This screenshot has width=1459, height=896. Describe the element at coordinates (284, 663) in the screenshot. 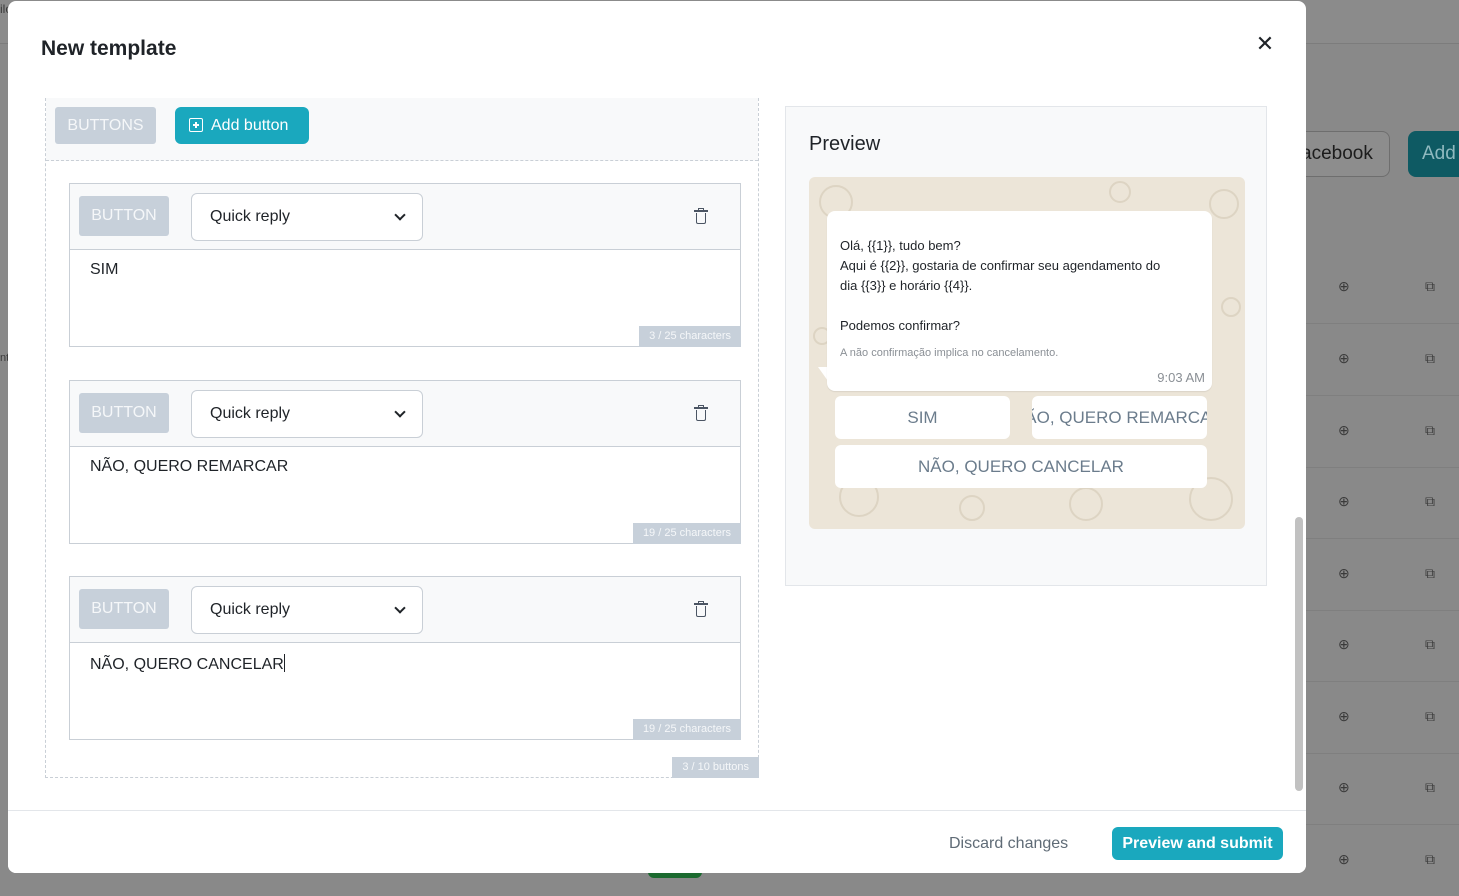

I see `text-caret` at that location.